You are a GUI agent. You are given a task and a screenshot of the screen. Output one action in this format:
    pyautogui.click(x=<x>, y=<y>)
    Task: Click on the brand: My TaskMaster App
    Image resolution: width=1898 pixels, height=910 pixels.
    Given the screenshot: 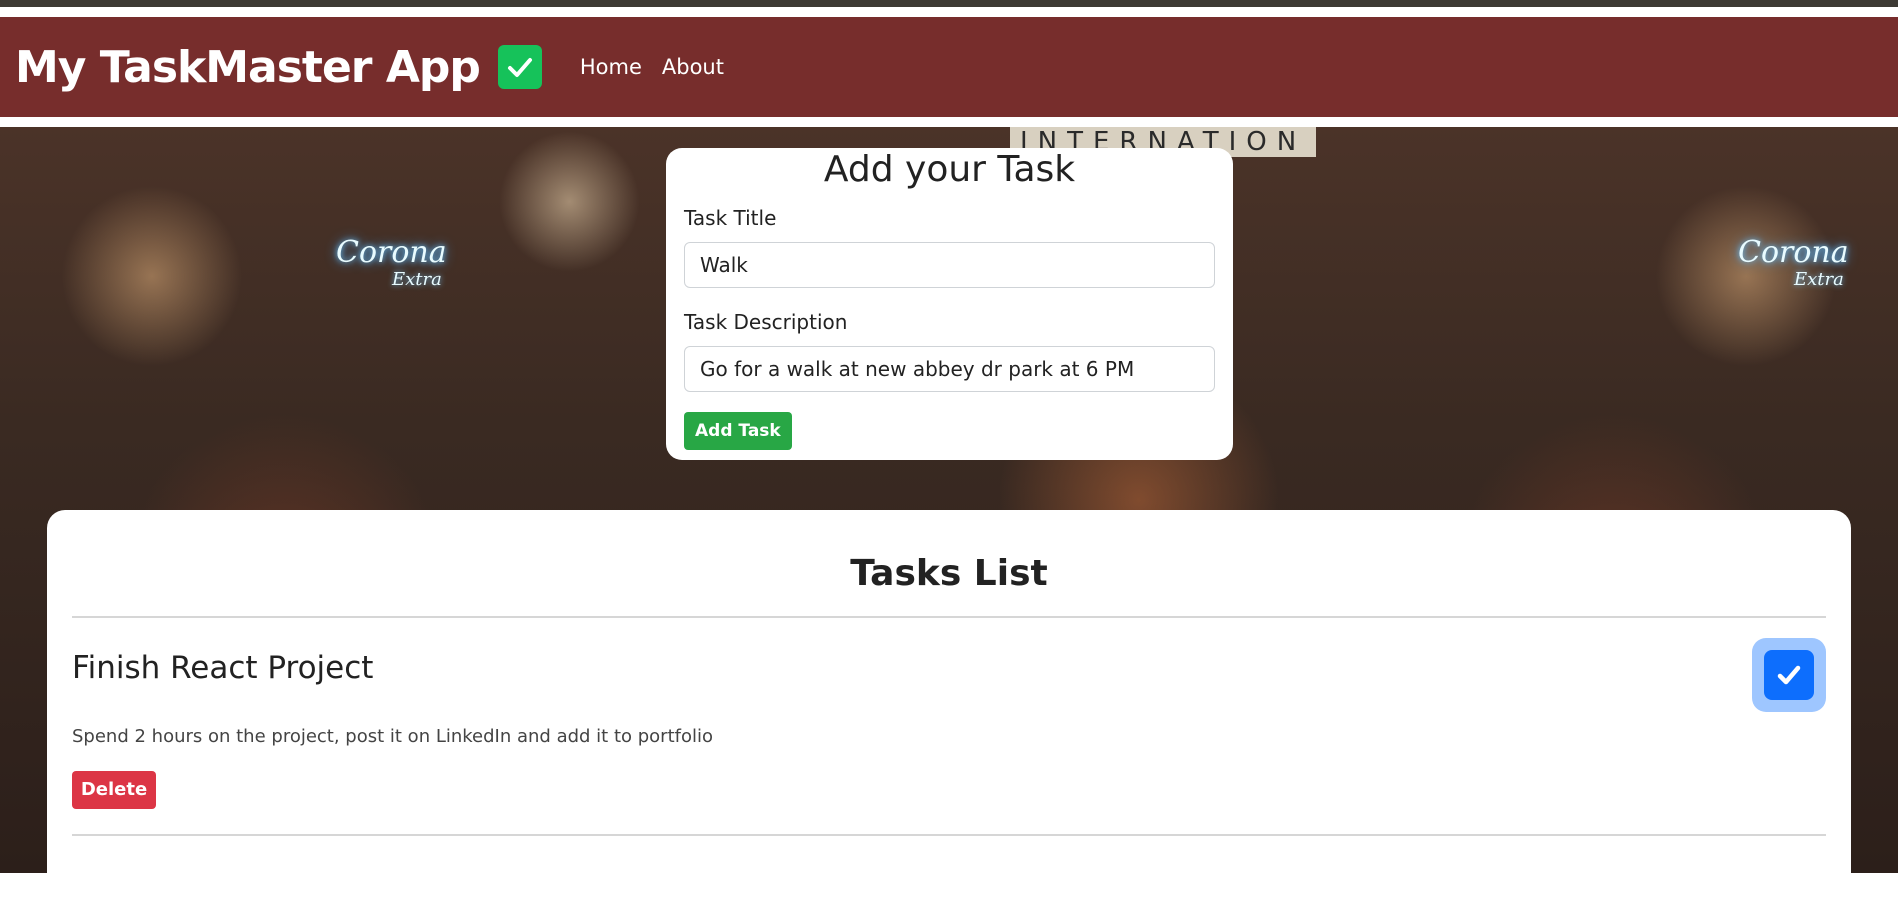 What is the action you would take?
    pyautogui.click(x=278, y=67)
    